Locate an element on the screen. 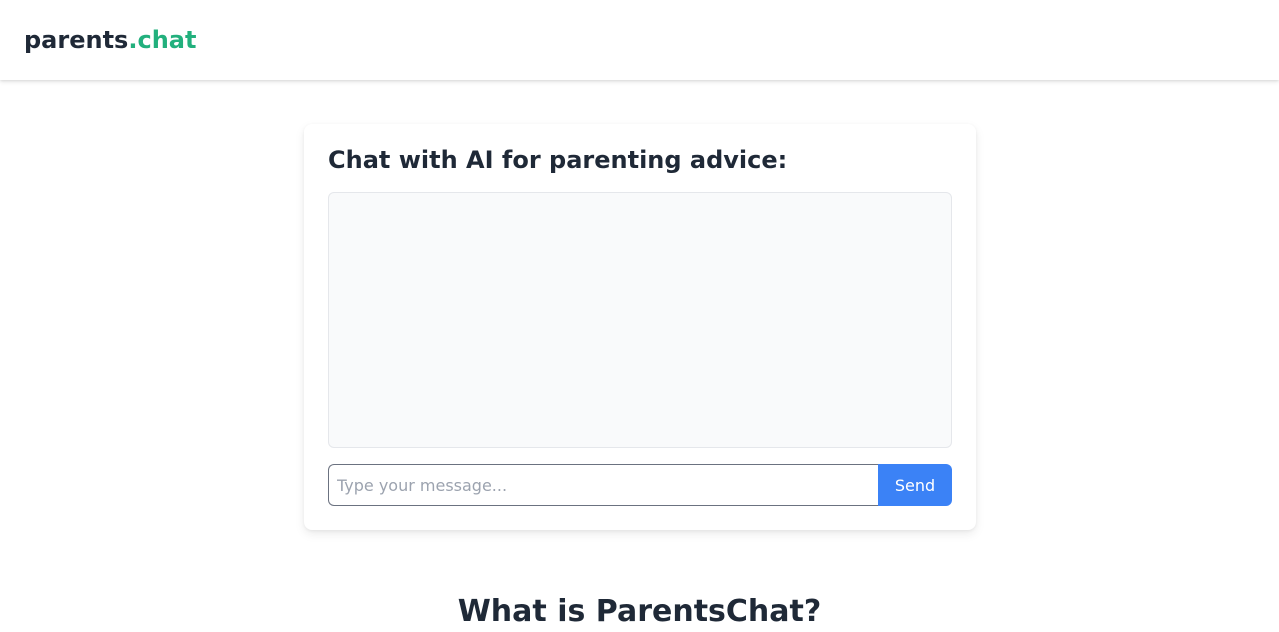 This screenshot has height=632, width=1279. chat-input-row: Send is located at coordinates (640, 485).